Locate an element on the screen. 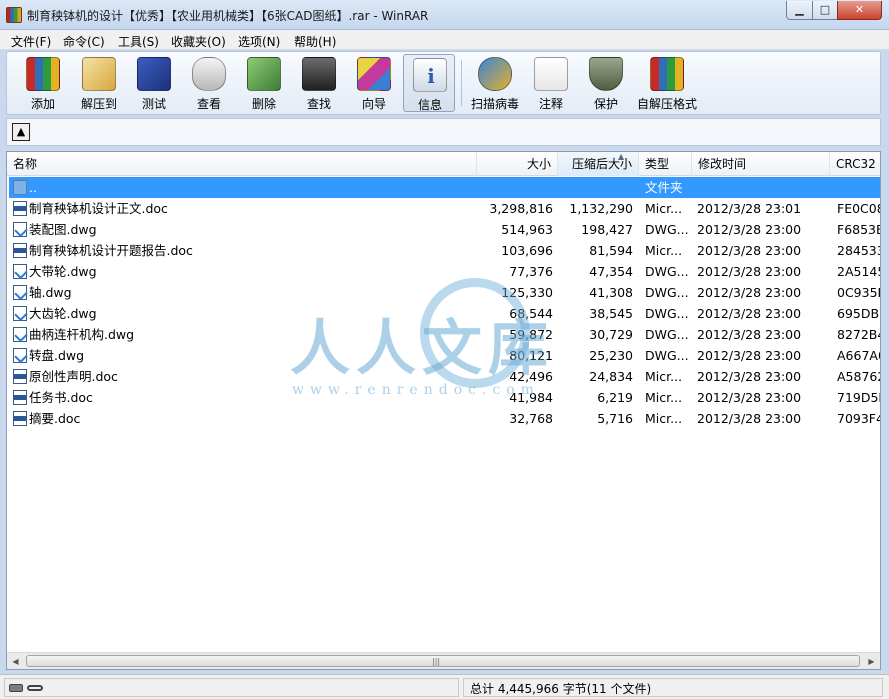 This screenshot has width=889, height=699. info-button: 信息 is located at coordinates (429, 83).